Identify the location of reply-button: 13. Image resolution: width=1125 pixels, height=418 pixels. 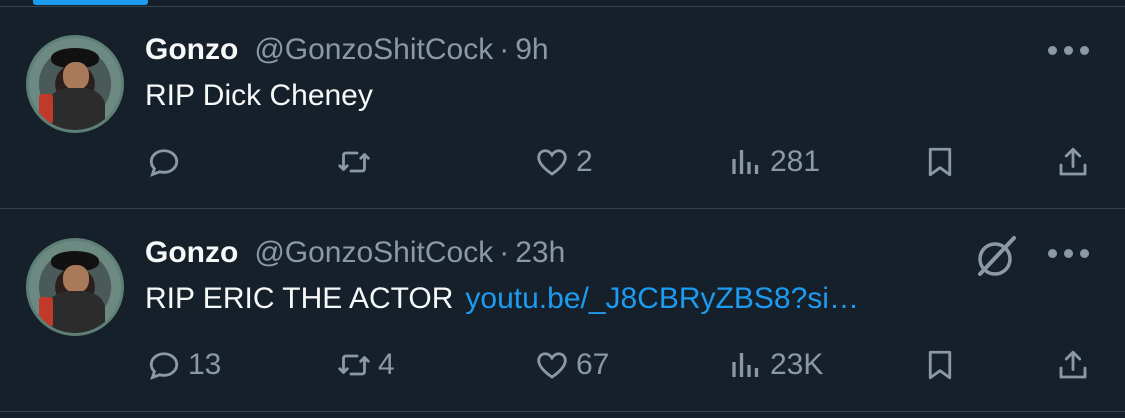
(183, 365).